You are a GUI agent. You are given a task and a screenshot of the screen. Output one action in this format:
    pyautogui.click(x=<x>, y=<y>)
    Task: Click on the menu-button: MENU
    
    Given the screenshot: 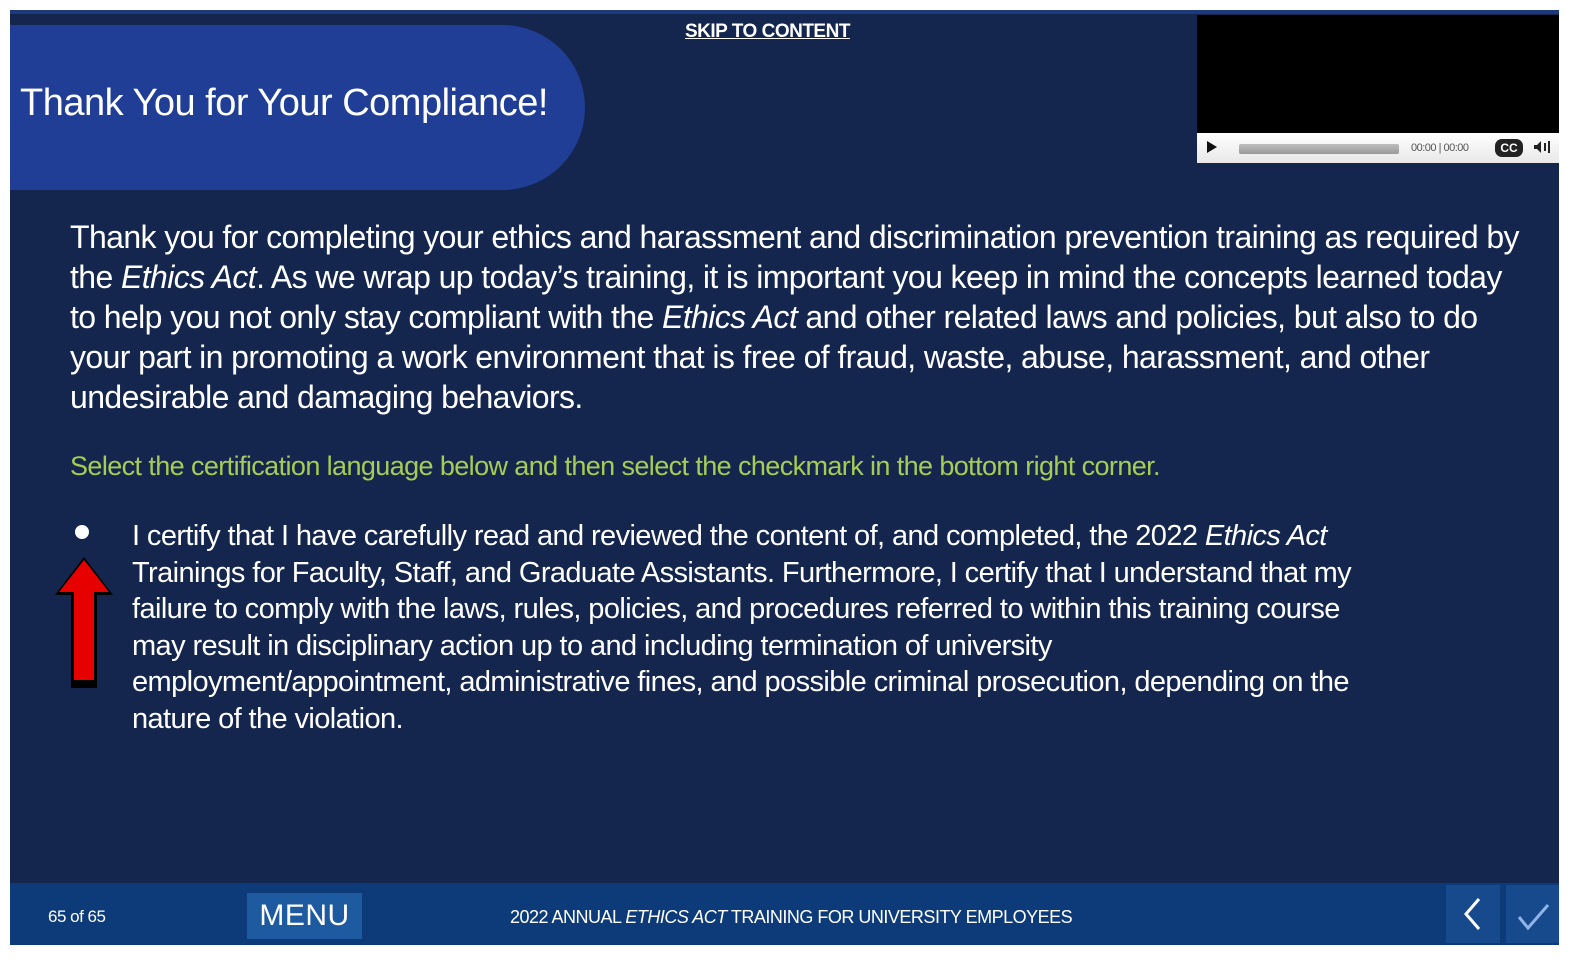 What is the action you would take?
    pyautogui.click(x=304, y=916)
    